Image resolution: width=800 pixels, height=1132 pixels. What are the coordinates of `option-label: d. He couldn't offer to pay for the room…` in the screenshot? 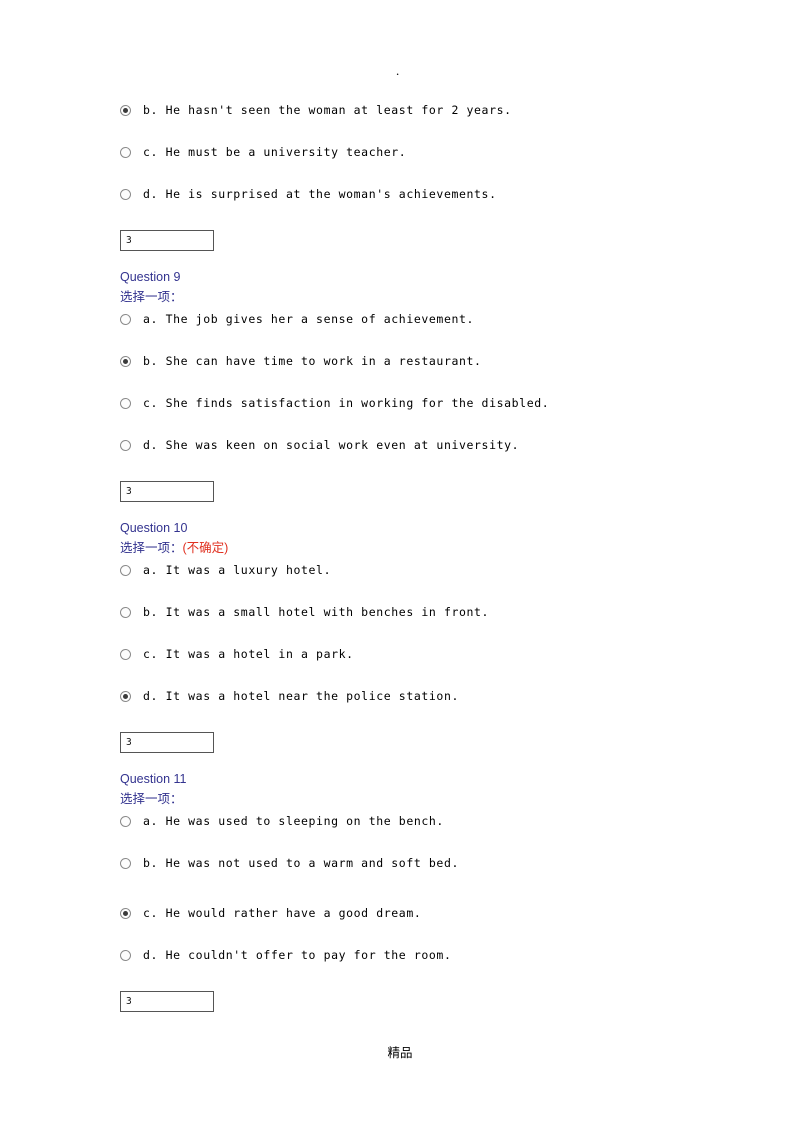 It's located at (297, 955).